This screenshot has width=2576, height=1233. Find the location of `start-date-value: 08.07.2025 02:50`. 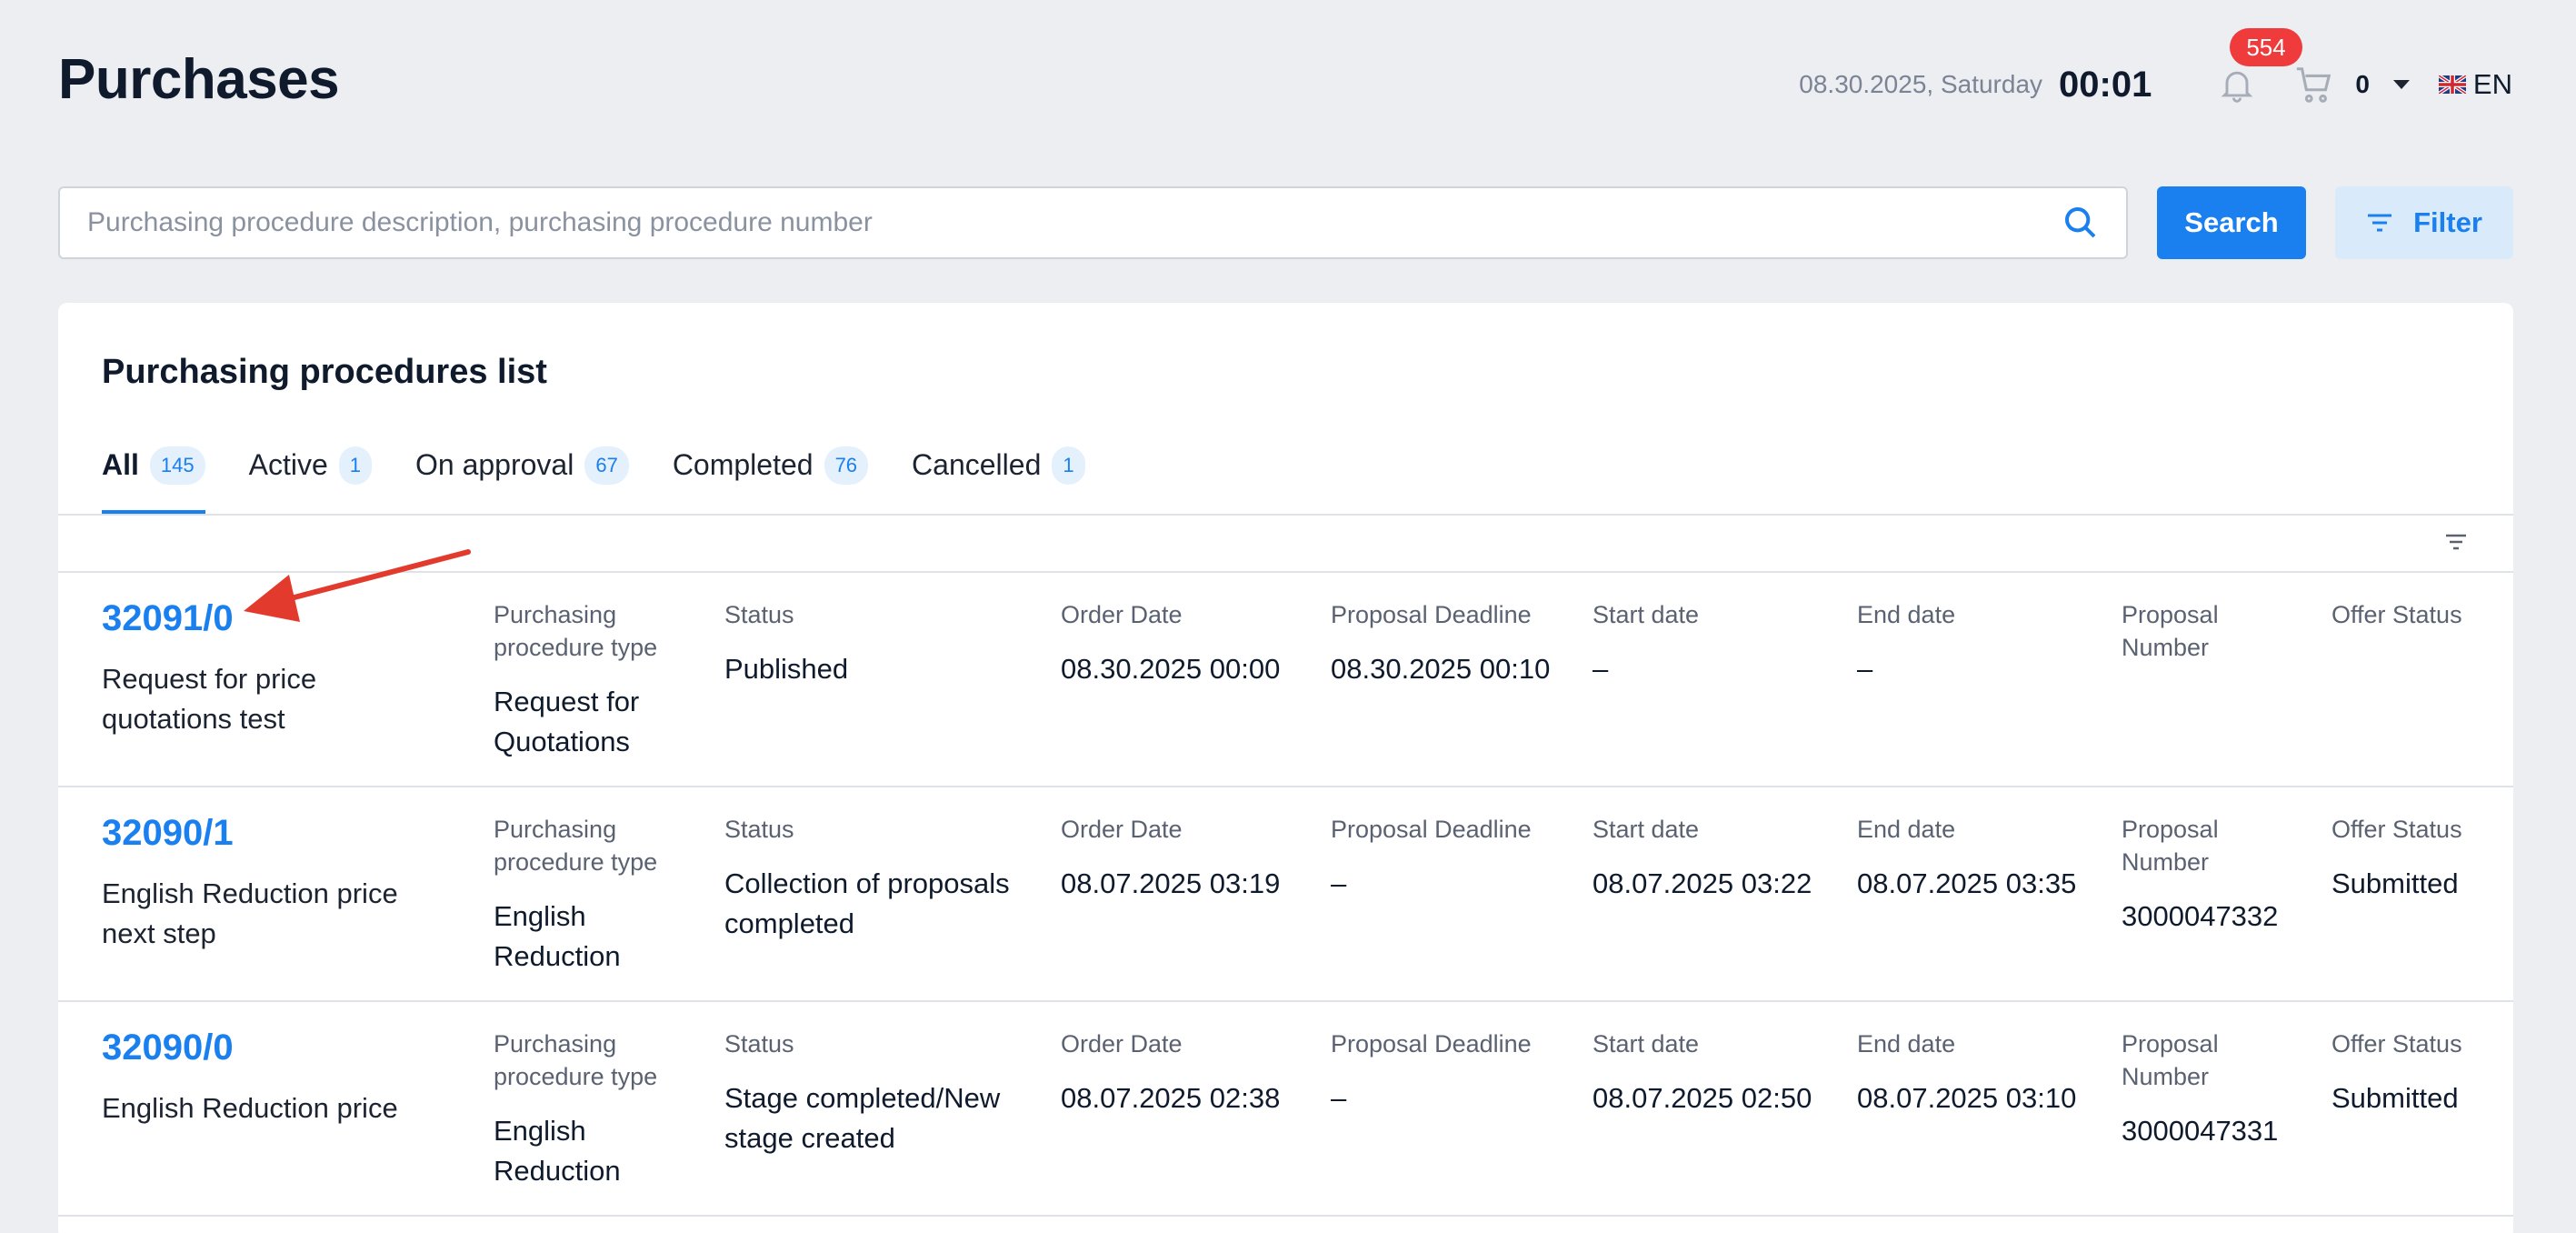

start-date-value: 08.07.2025 02:50 is located at coordinates (1702, 1098).